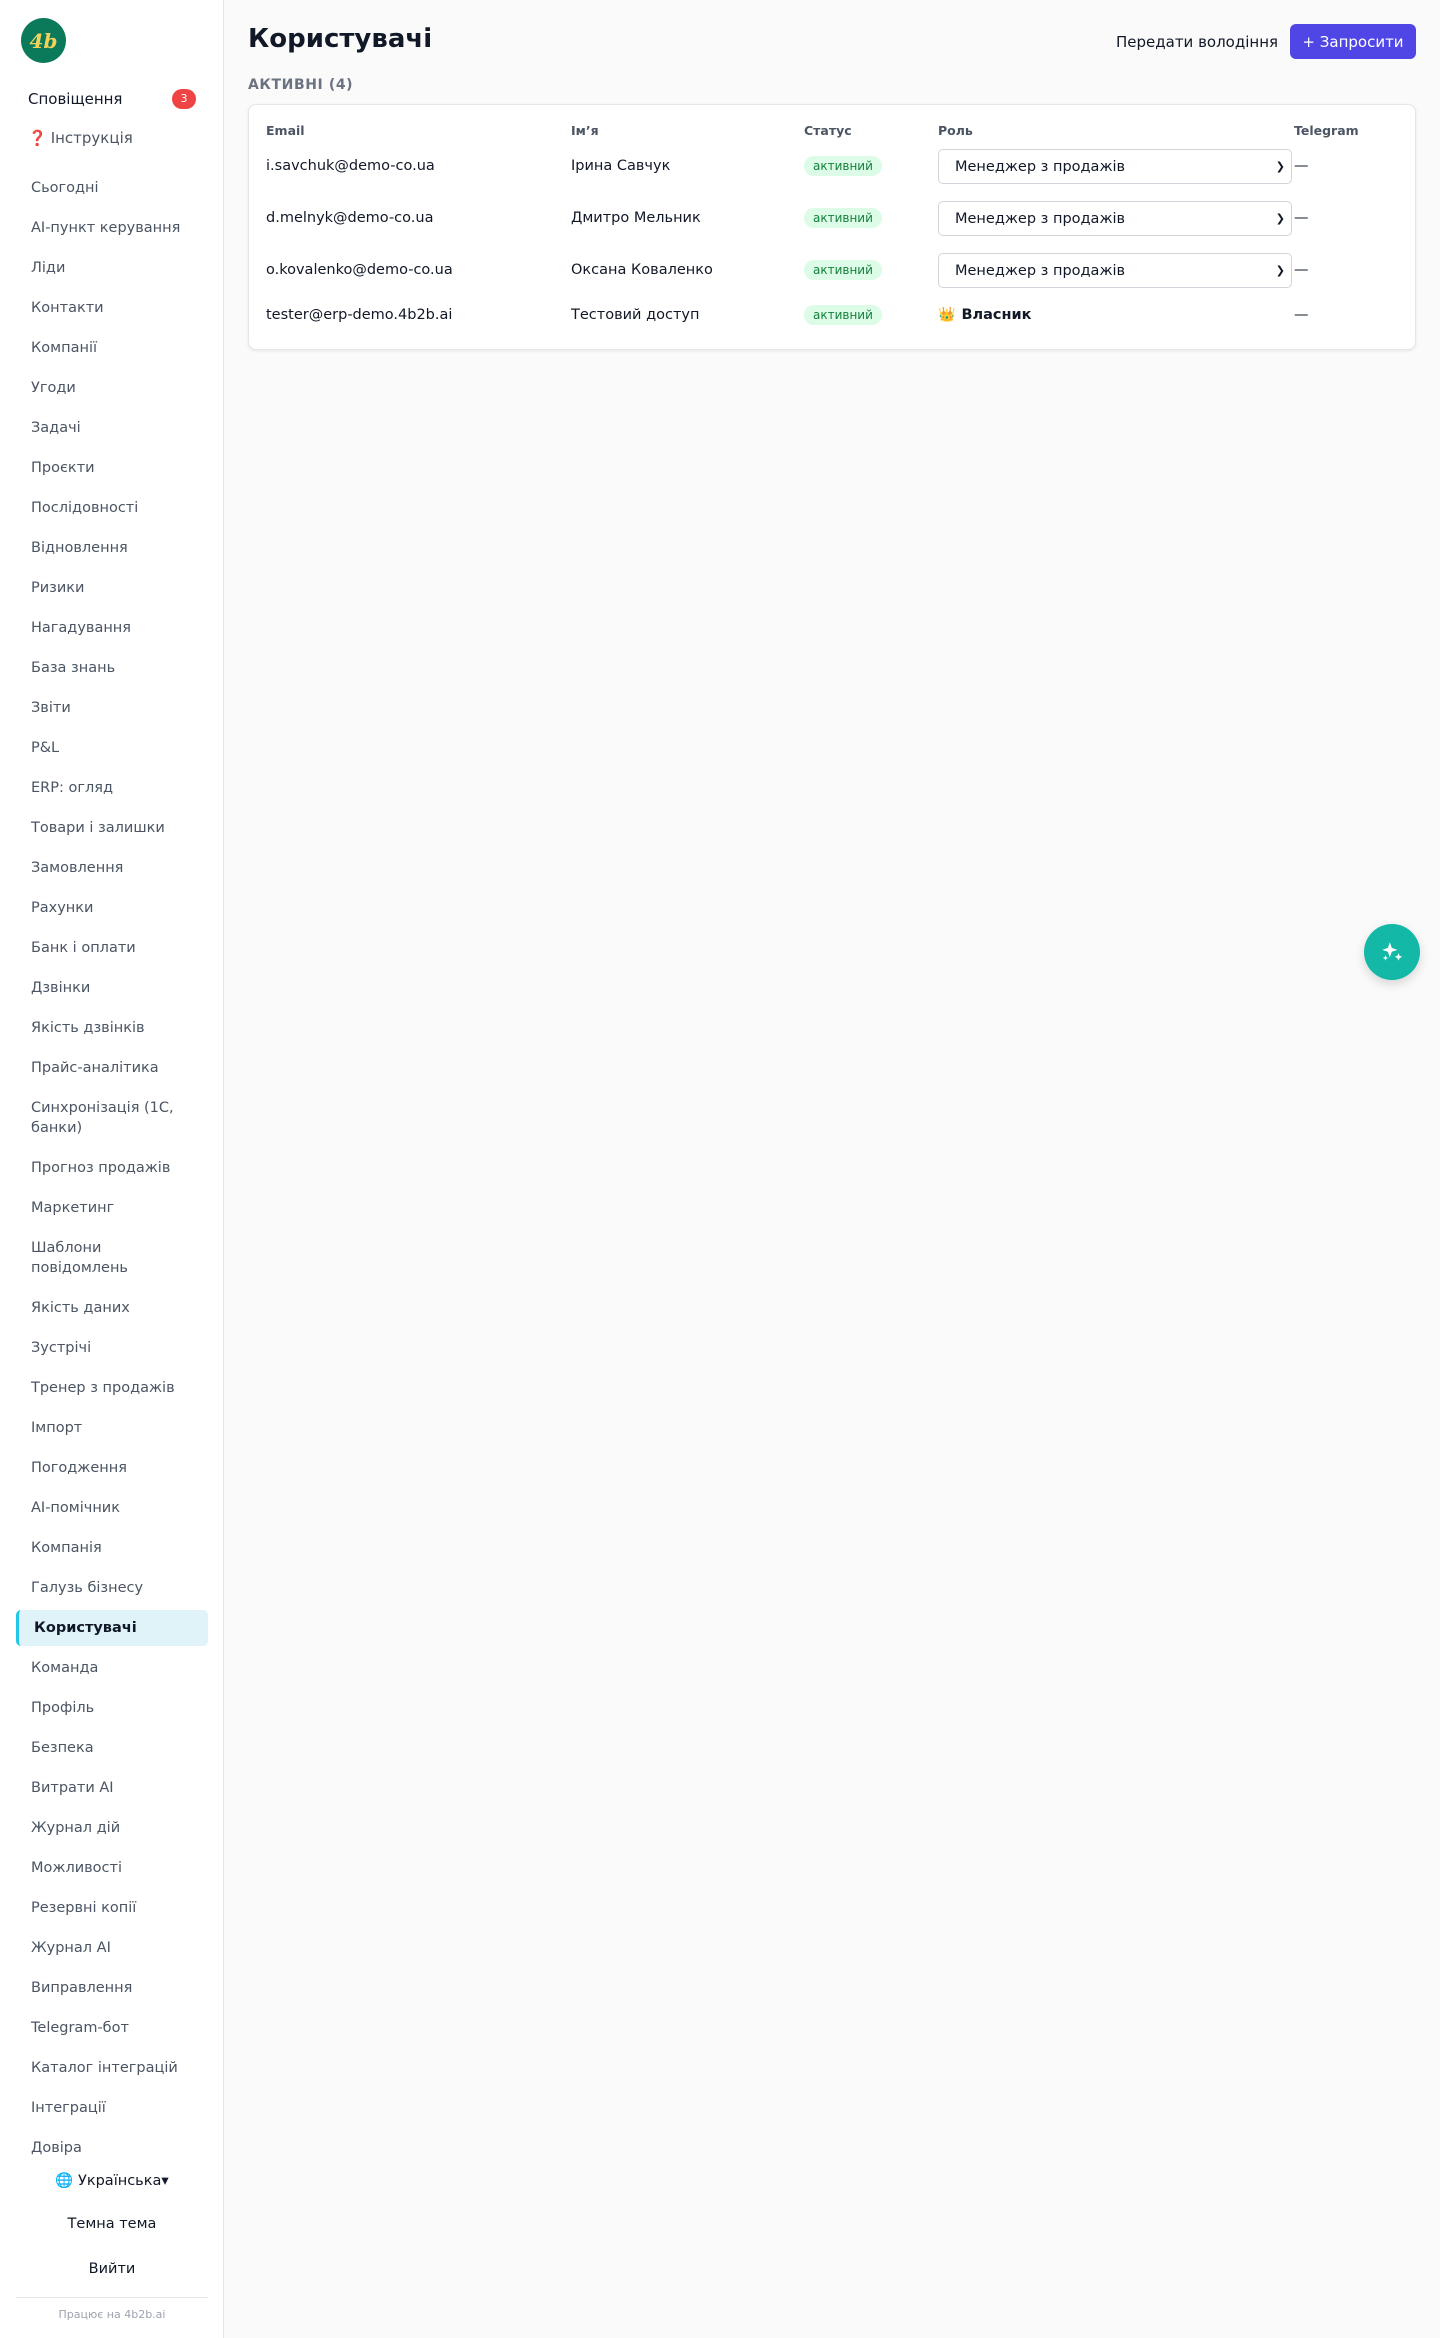 The width and height of the screenshot is (1440, 2338). What do you see at coordinates (112, 228) in the screenshot?
I see `sidebar-item: AI-пункт керування` at bounding box center [112, 228].